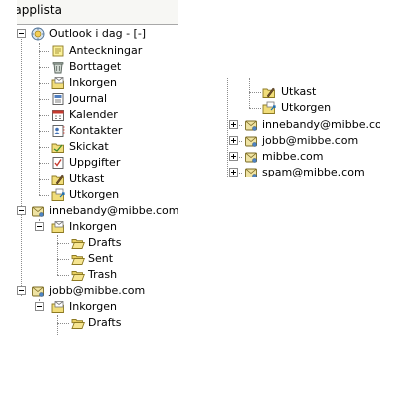  I want to click on contacts-icon, so click(58, 131).